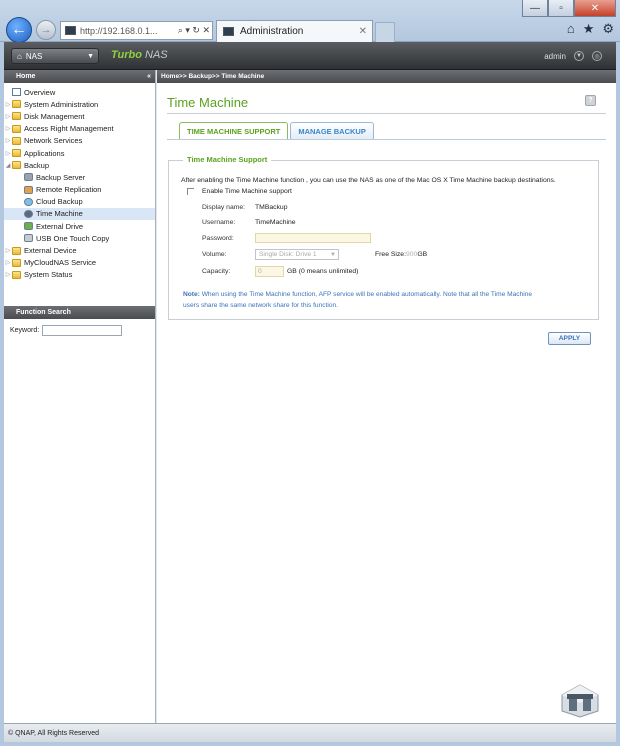 The image size is (620, 746). Describe the element at coordinates (79, 263) in the screenshot. I see `sidebar-item-mycloudnas-service: ▷ MyCloudNAS Service` at that location.